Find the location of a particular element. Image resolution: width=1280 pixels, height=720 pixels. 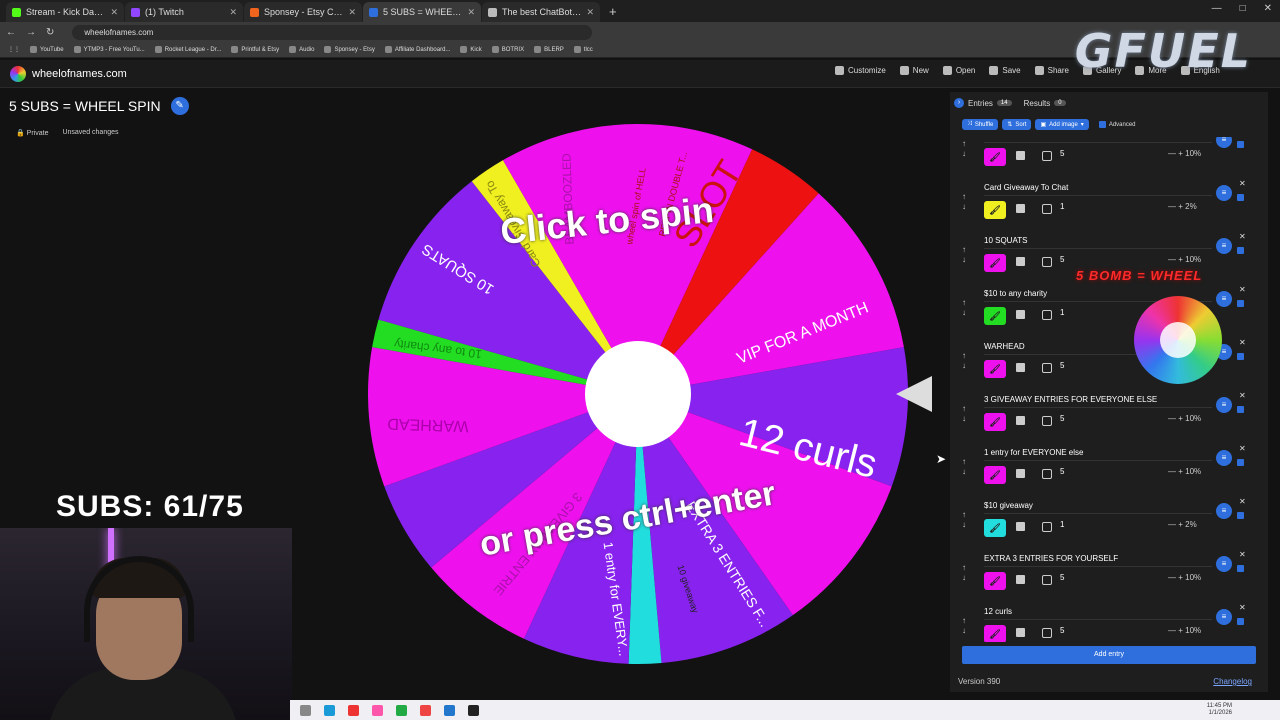

minimize-icon: — is located at coordinates (1217, 8).